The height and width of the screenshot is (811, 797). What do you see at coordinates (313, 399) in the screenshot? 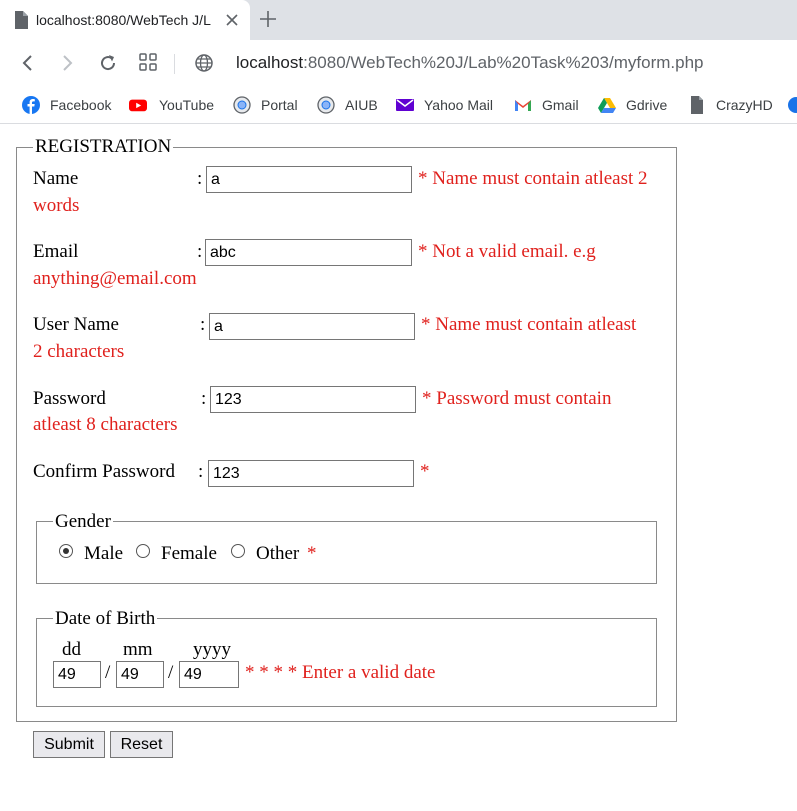
I see `password-input` at bounding box center [313, 399].